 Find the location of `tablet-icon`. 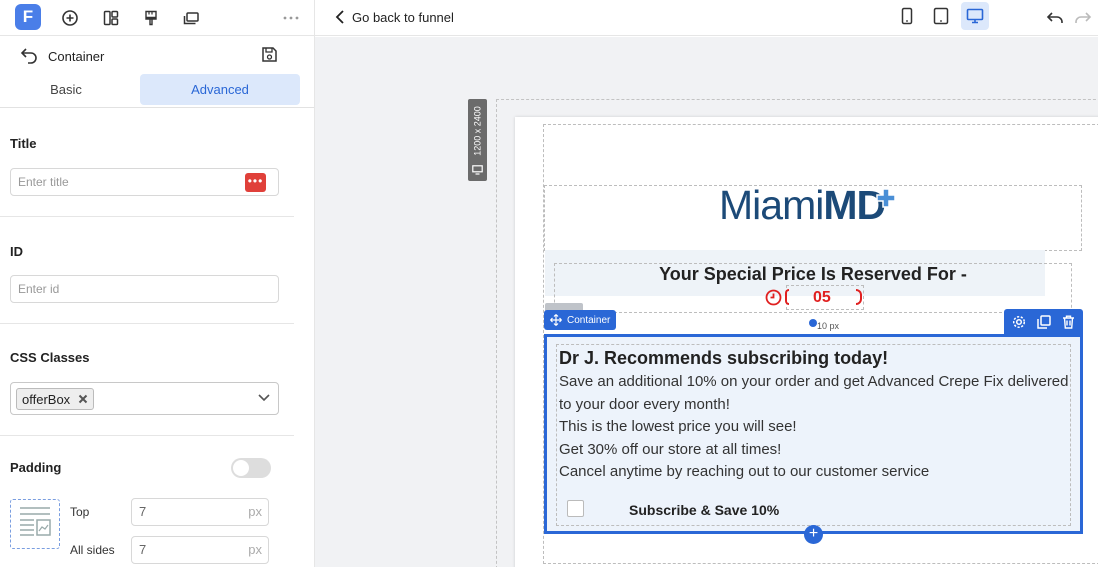

tablet-icon is located at coordinates (941, 16).